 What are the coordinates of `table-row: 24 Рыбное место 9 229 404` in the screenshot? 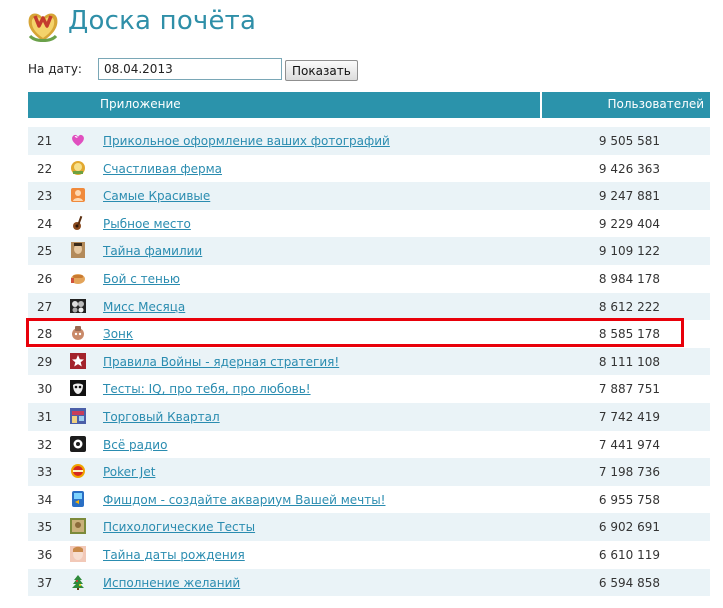 It's located at (369, 224).